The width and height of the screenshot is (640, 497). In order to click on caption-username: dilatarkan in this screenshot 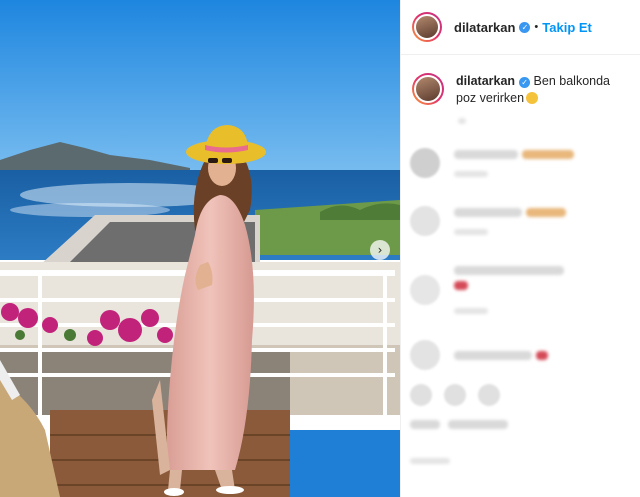, I will do `click(485, 81)`.